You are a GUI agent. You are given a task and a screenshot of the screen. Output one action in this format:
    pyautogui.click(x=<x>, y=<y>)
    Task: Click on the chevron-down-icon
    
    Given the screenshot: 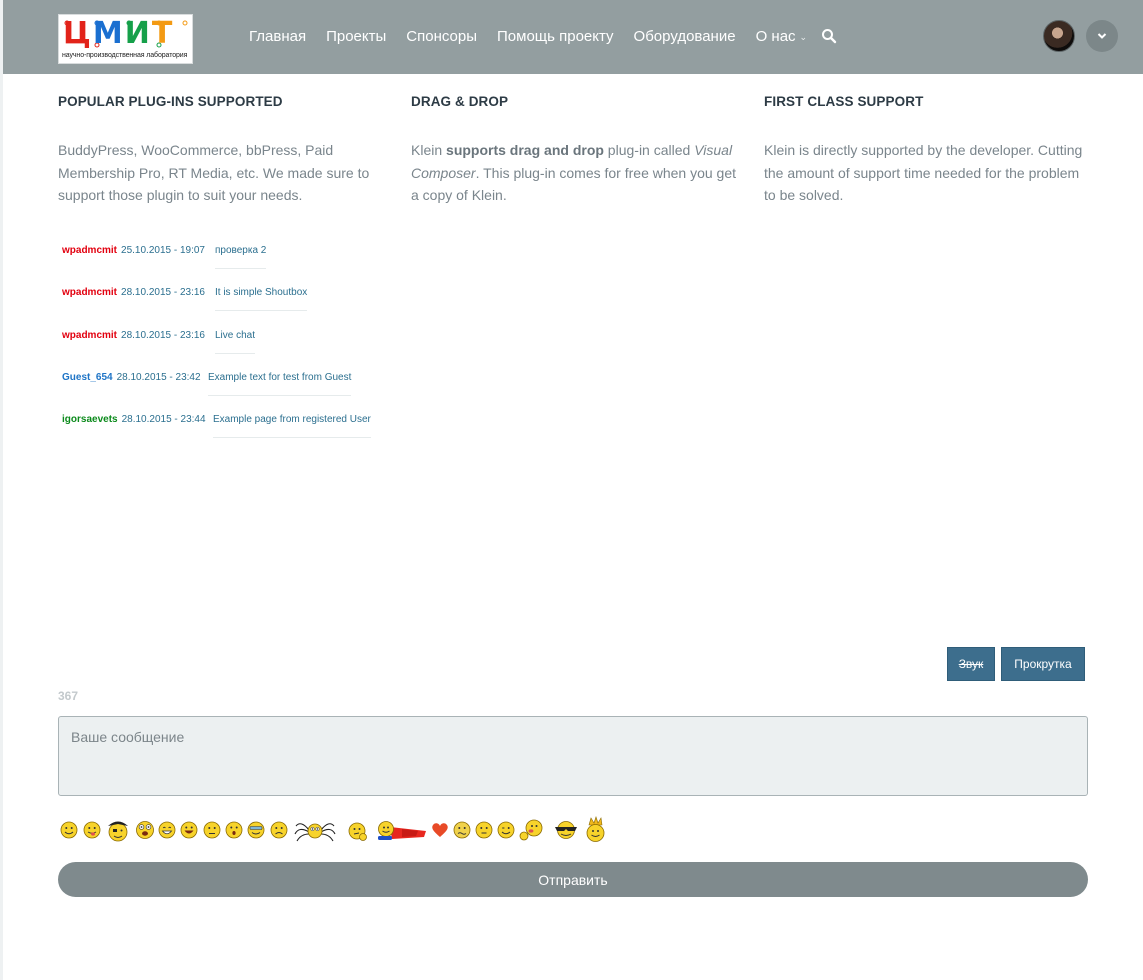 What is the action you would take?
    pyautogui.click(x=1102, y=36)
    